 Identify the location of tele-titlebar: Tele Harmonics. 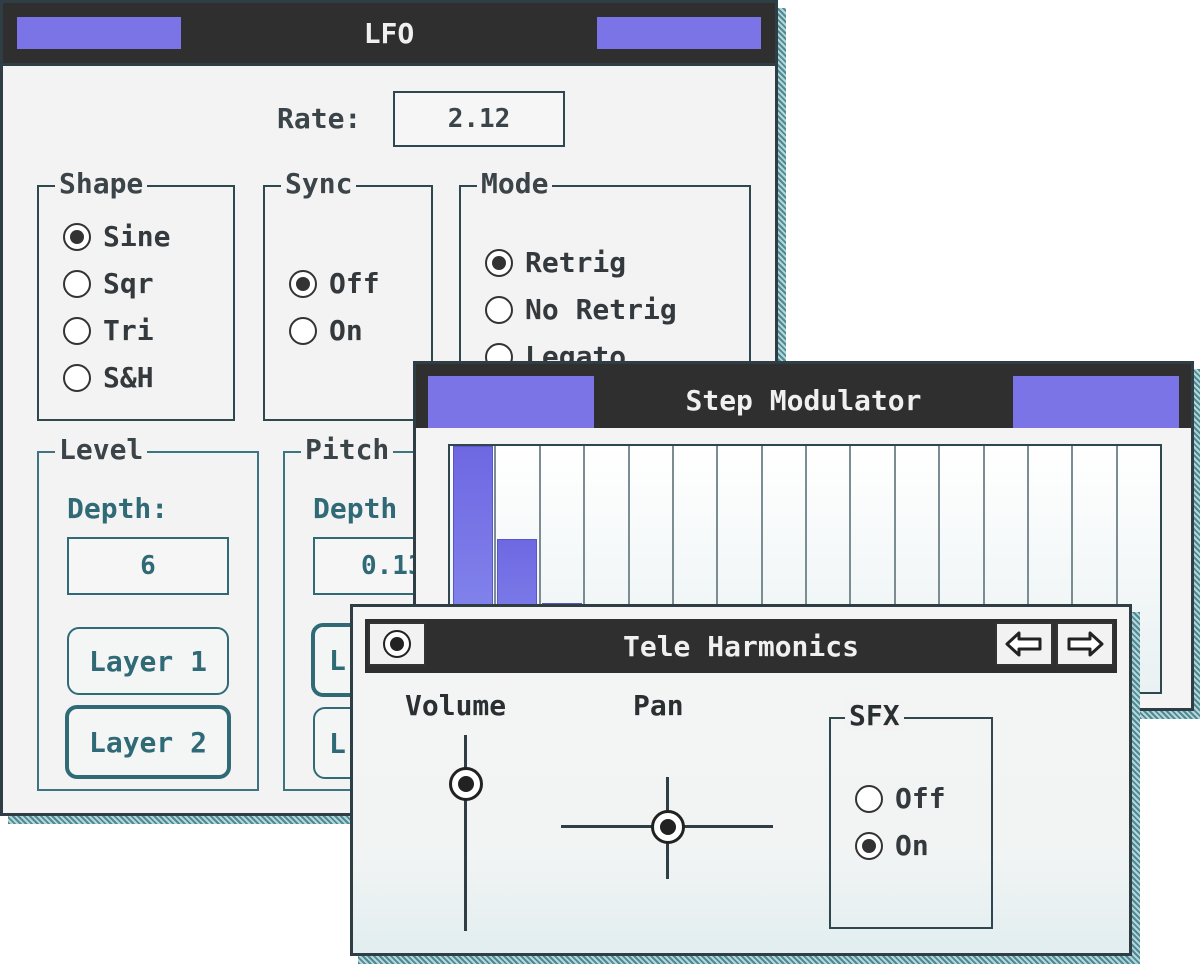
(741, 646).